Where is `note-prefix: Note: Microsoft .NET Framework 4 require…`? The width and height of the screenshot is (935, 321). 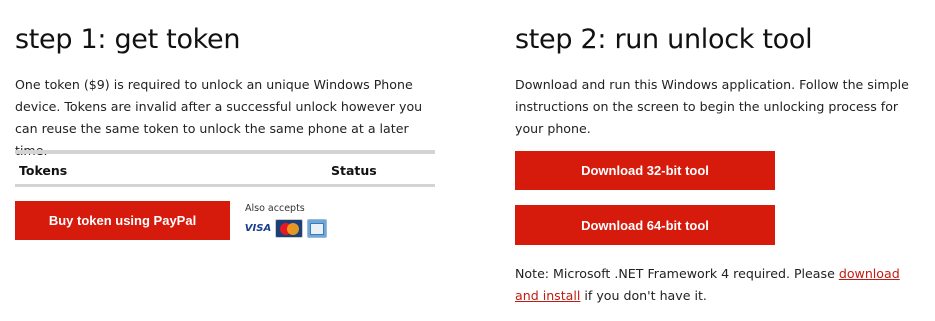
note-prefix: Note: Microsoft .NET Framework 4 require… is located at coordinates (677, 273).